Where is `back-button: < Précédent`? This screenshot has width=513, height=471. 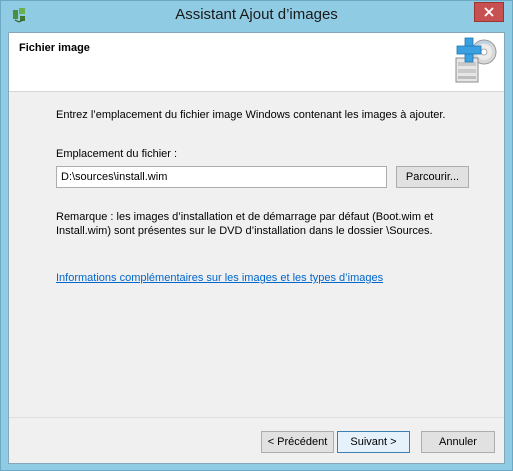
back-button: < Précédent is located at coordinates (297, 442).